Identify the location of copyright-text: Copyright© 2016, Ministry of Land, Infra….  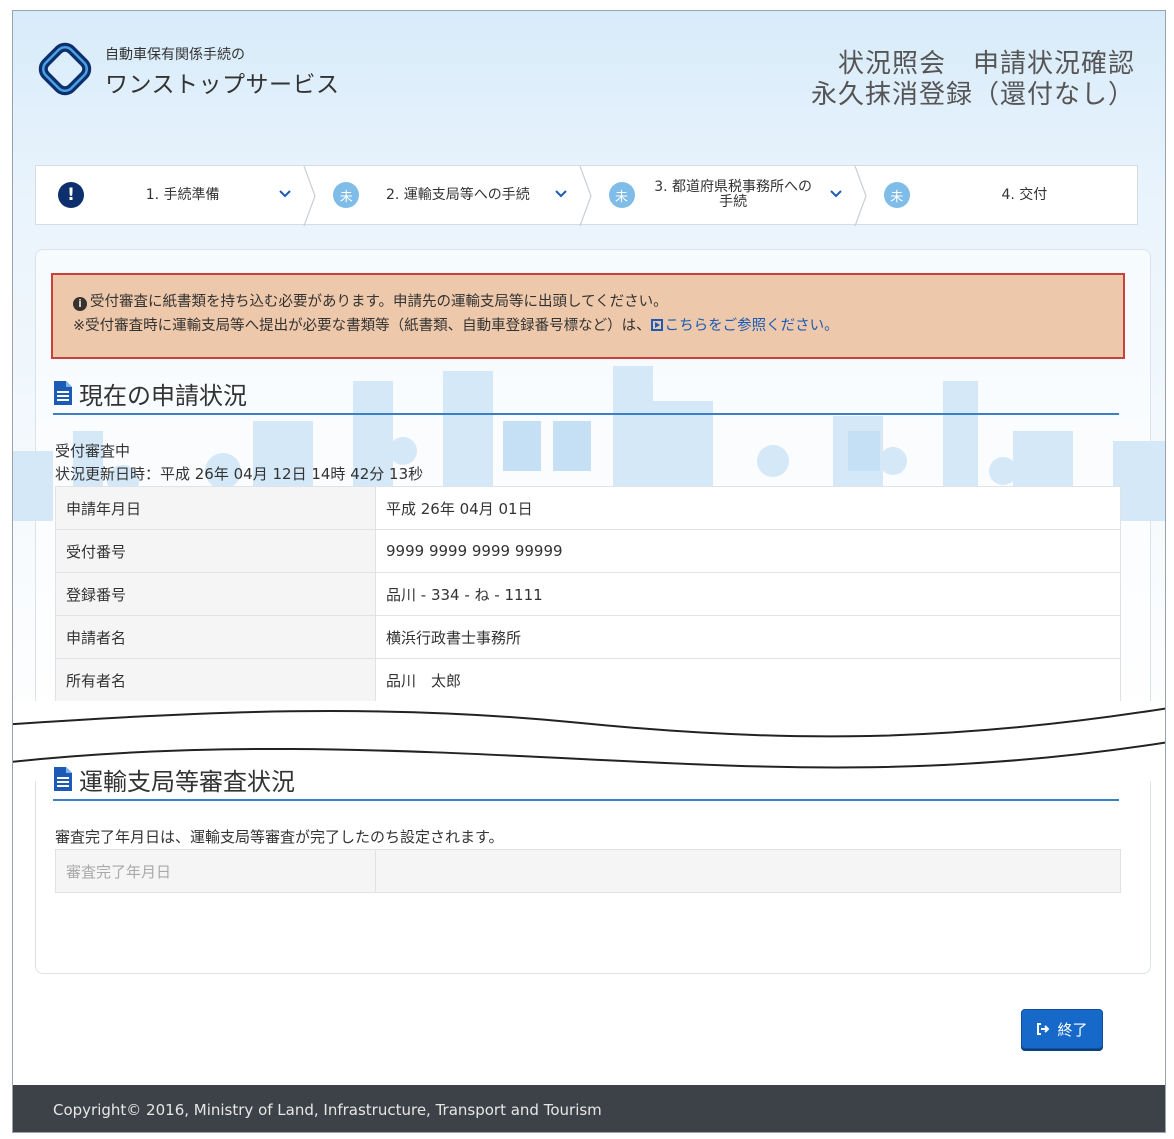
(327, 1109).